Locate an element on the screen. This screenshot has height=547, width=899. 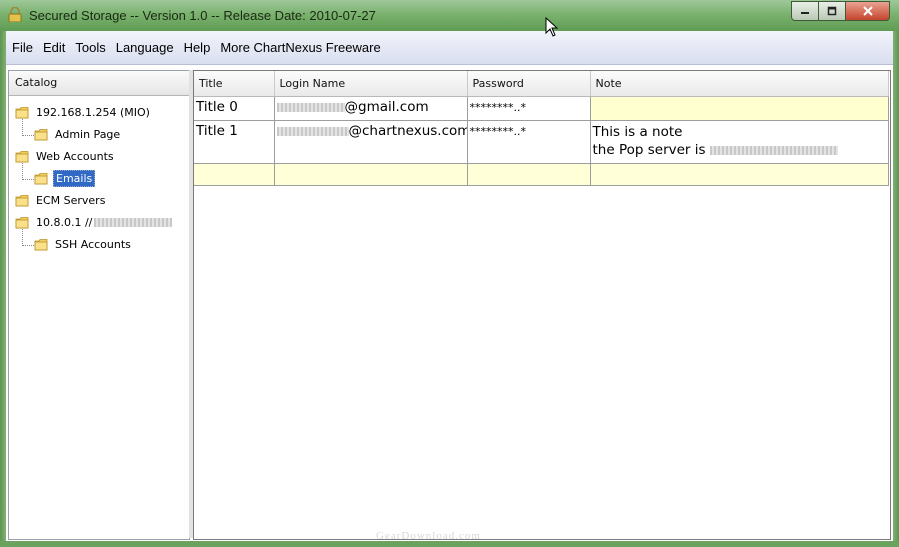
column-header-password: Password is located at coordinates (529, 84).